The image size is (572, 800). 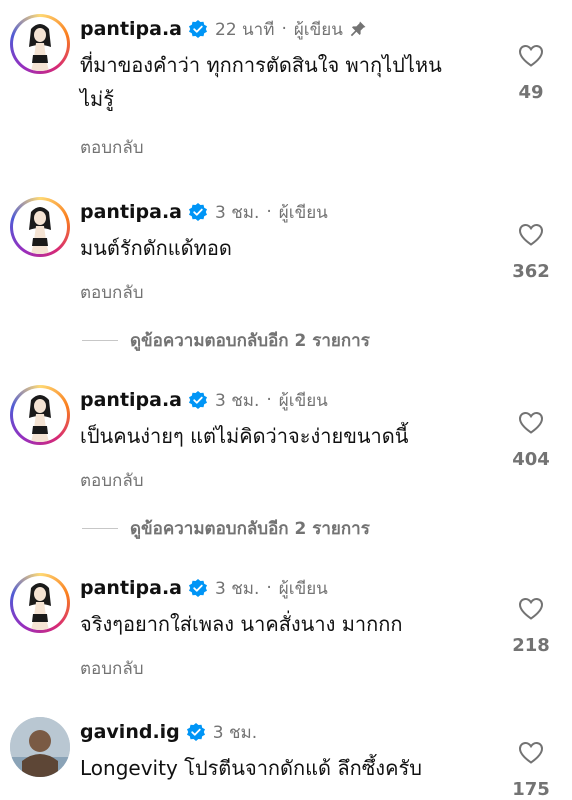 What do you see at coordinates (531, 440) in the screenshot?
I see `like-button: 404` at bounding box center [531, 440].